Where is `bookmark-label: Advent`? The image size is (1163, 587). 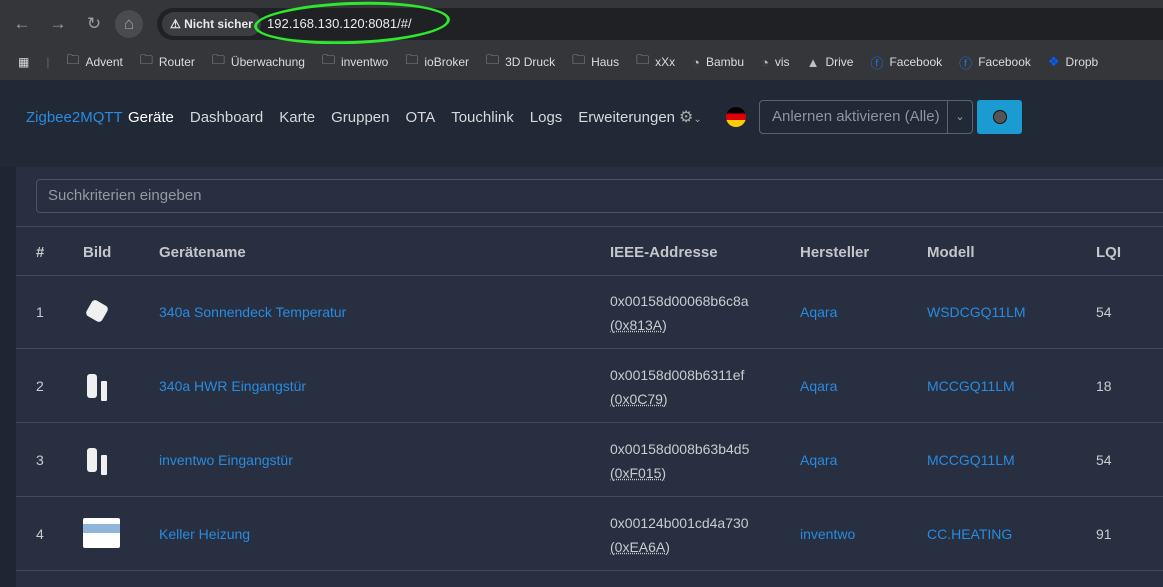 bookmark-label: Advent is located at coordinates (104, 62).